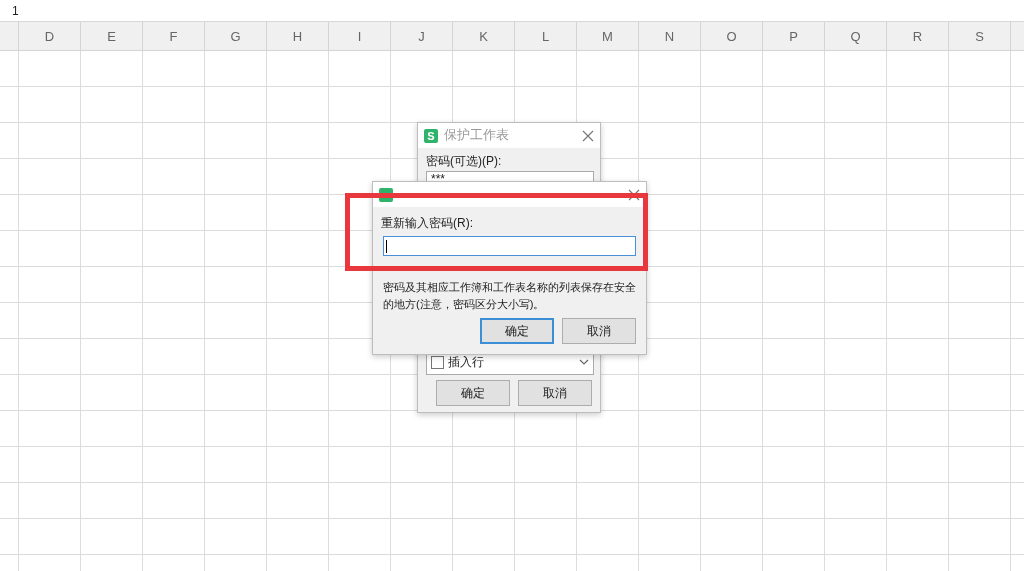 The width and height of the screenshot is (1024, 571). What do you see at coordinates (422, 36) in the screenshot?
I see `column-header: J` at bounding box center [422, 36].